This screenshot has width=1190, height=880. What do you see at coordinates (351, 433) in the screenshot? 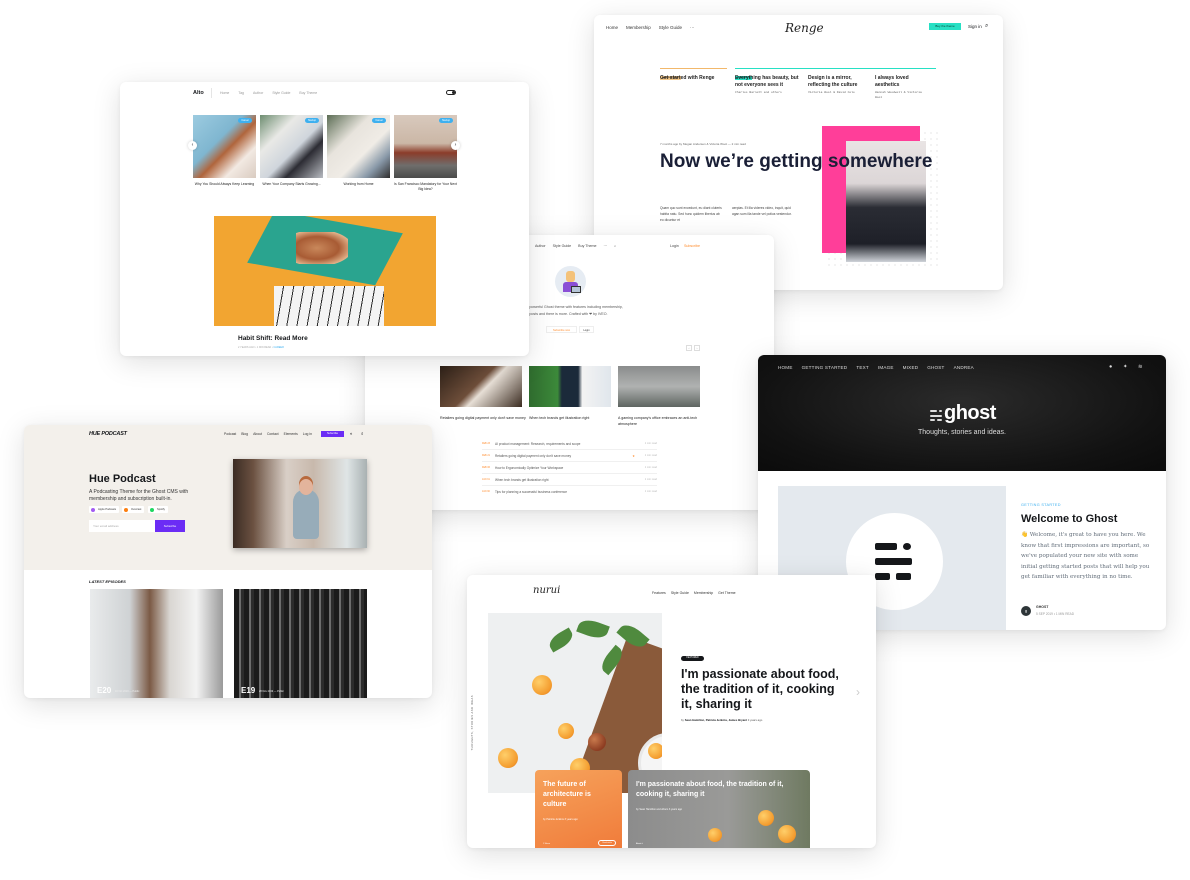
I see `theme-toggle-icon: ◐` at bounding box center [351, 433].